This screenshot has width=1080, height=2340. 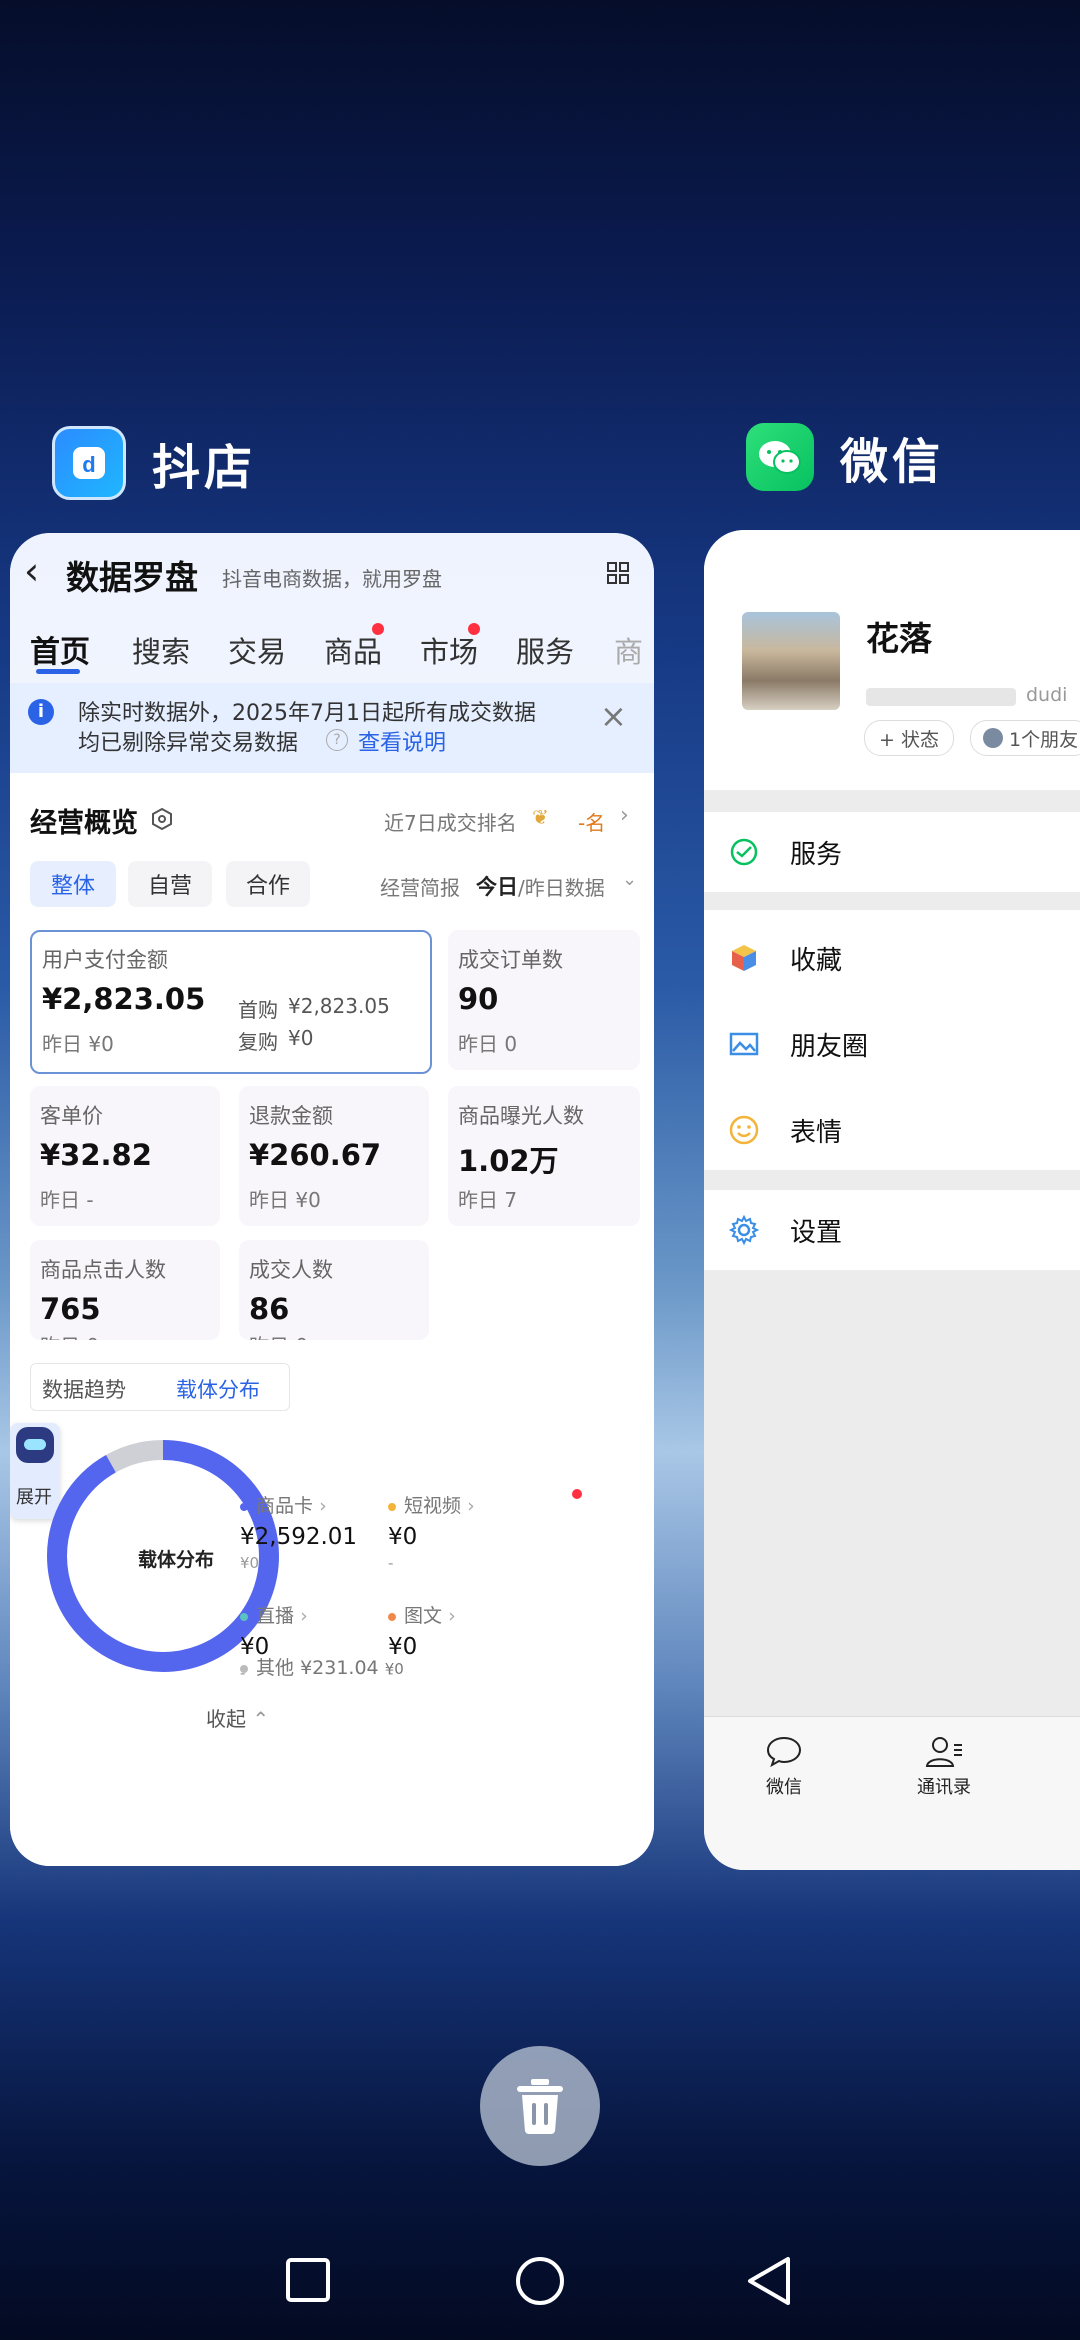 What do you see at coordinates (125, 1156) in the screenshot?
I see `metric-avg-price: 客单价 ¥32.82 昨日 -` at bounding box center [125, 1156].